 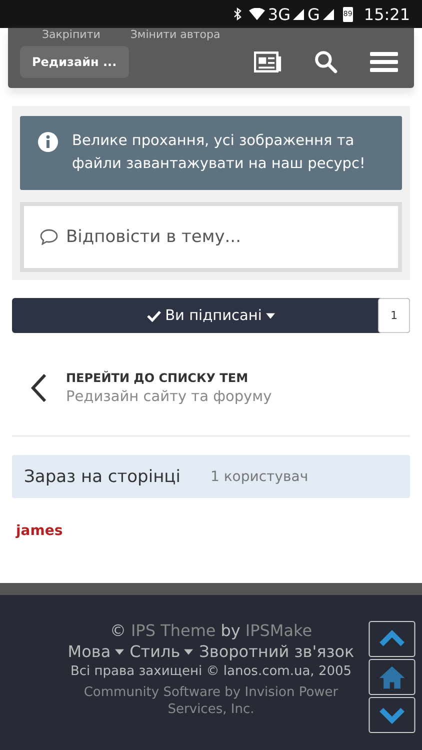 I want to click on maker-link: IPSMake, so click(x=278, y=630).